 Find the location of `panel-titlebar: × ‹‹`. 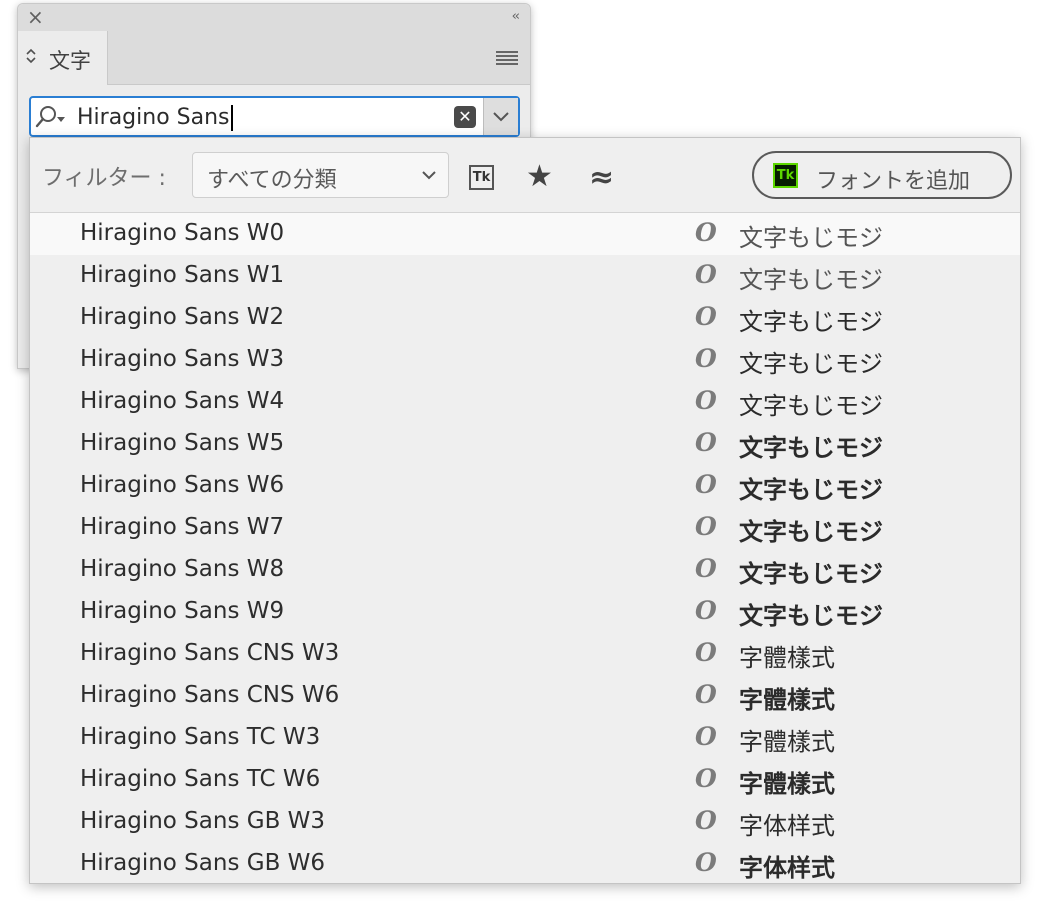

panel-titlebar: × ‹‹ is located at coordinates (274, 18).